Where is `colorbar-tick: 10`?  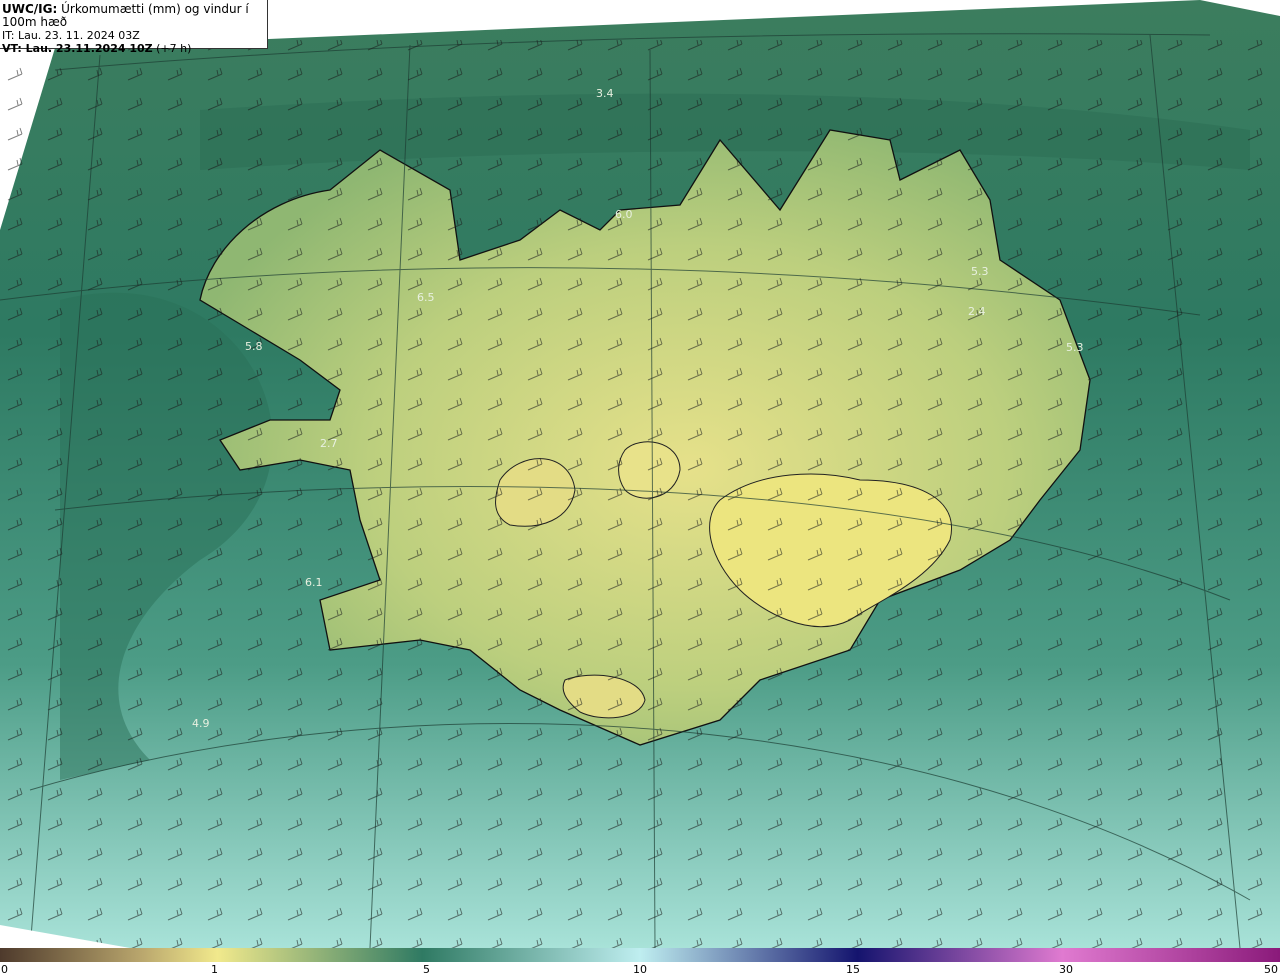
colorbar-tick: 10 is located at coordinates (640, 969).